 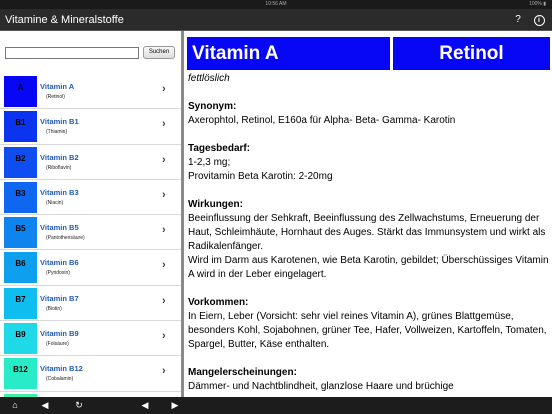 What do you see at coordinates (59, 228) in the screenshot?
I see `list-item-name: Vitamin B5` at bounding box center [59, 228].